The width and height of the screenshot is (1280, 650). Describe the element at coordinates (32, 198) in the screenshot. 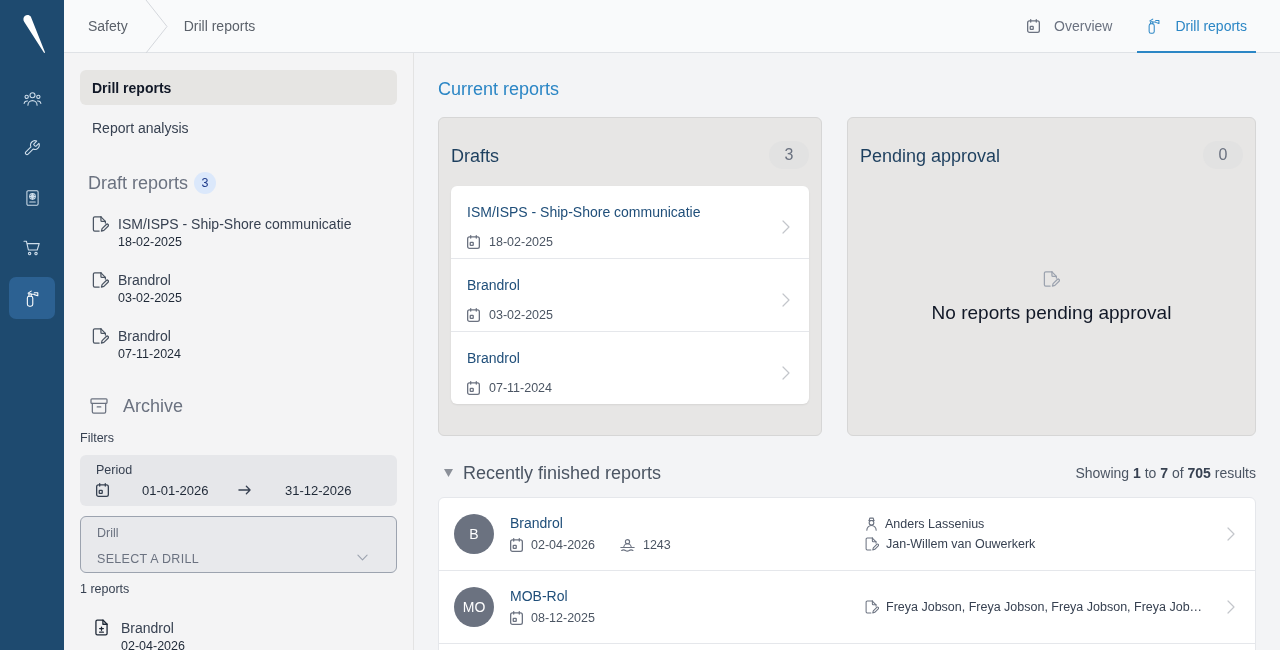

I see `passport-icon` at that location.